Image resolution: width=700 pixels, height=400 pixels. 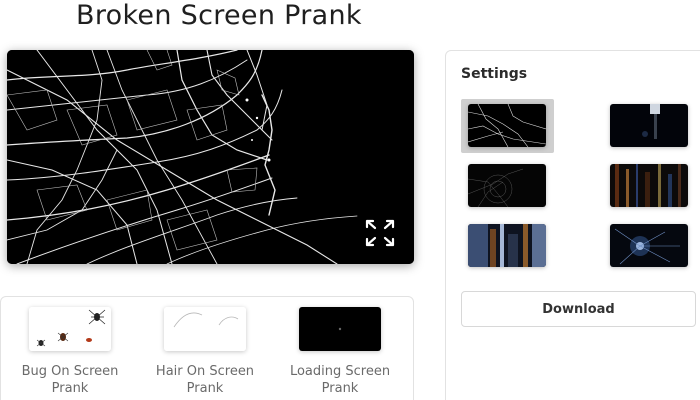 What do you see at coordinates (205, 352) in the screenshot?
I see `prank-hair-on-screen: Hair On Screen Prank` at bounding box center [205, 352].